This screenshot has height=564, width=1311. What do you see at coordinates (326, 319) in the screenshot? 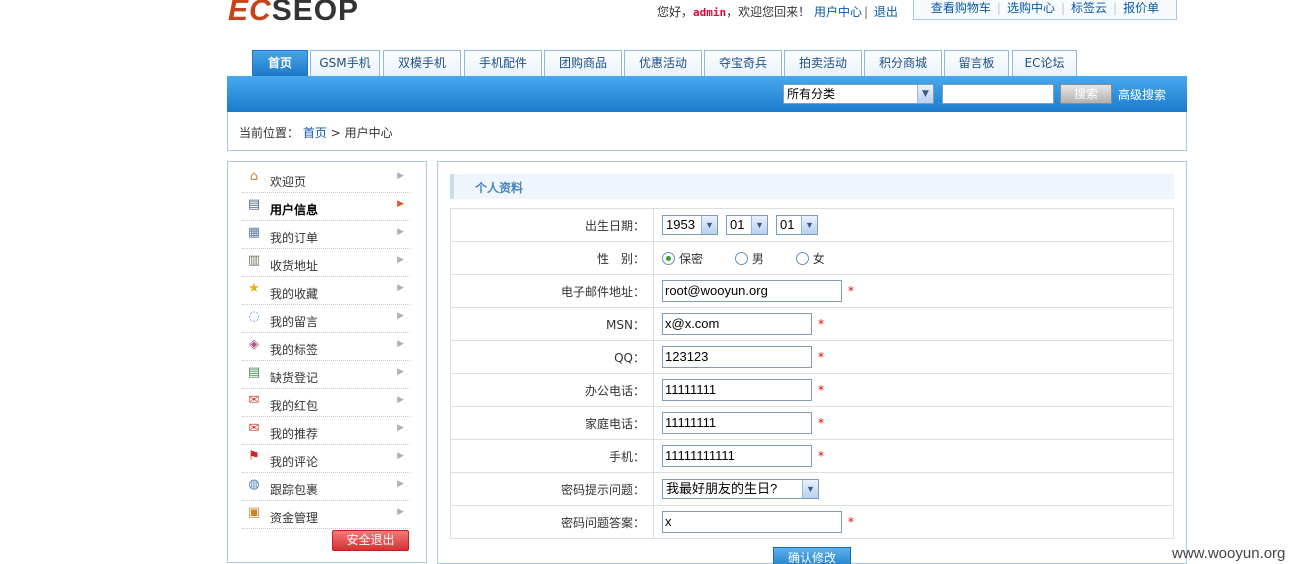
I see `sidebar-item-messages: ◌ 我的留言 ▶` at bounding box center [326, 319].